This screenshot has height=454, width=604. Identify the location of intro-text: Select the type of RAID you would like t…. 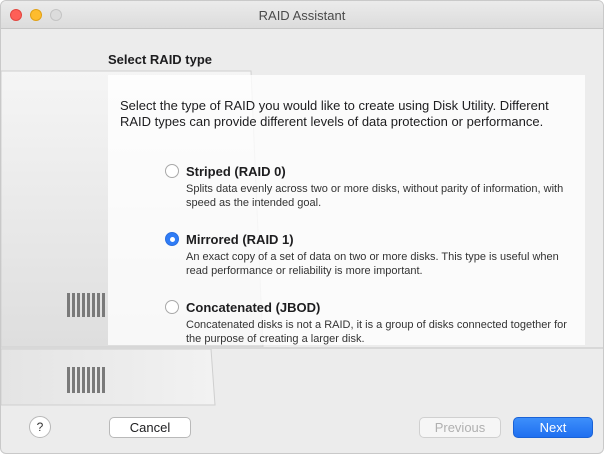
(334, 113).